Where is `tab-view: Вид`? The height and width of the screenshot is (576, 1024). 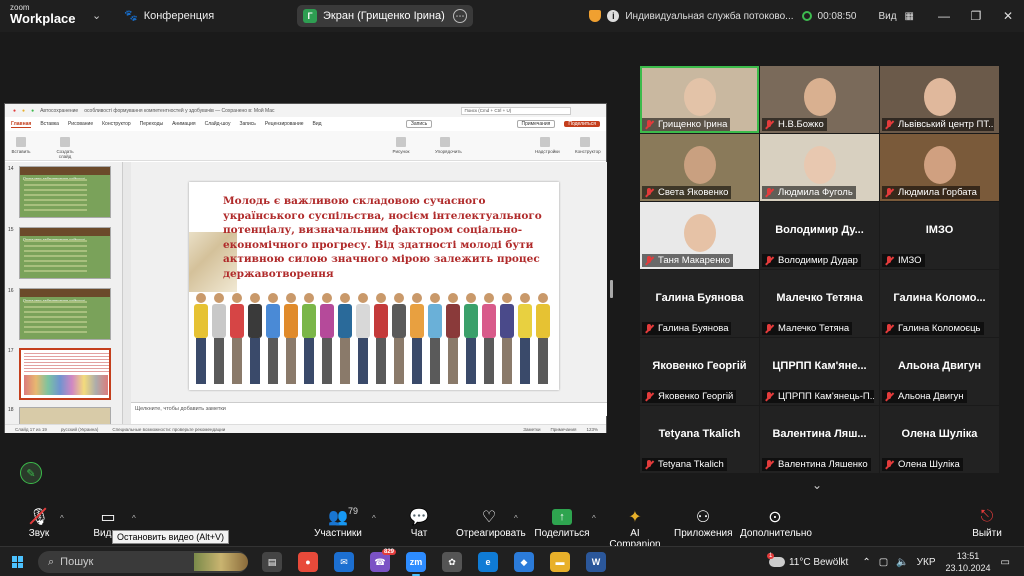 tab-view: Вид is located at coordinates (317, 124).